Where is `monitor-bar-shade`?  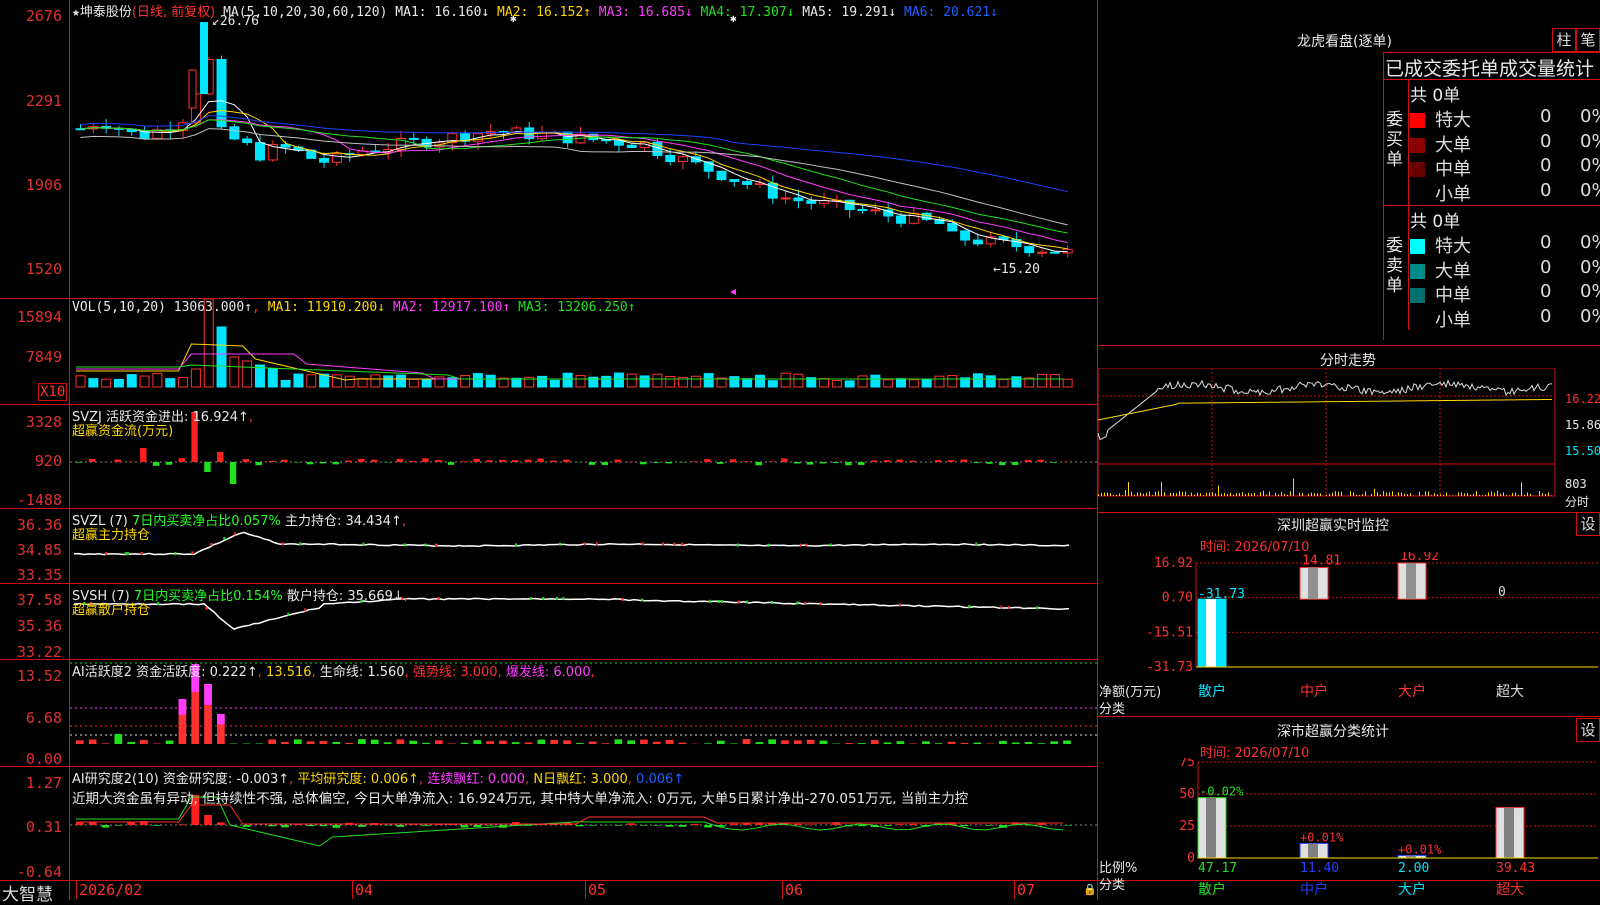
monitor-bar-shade is located at coordinates (1313, 584).